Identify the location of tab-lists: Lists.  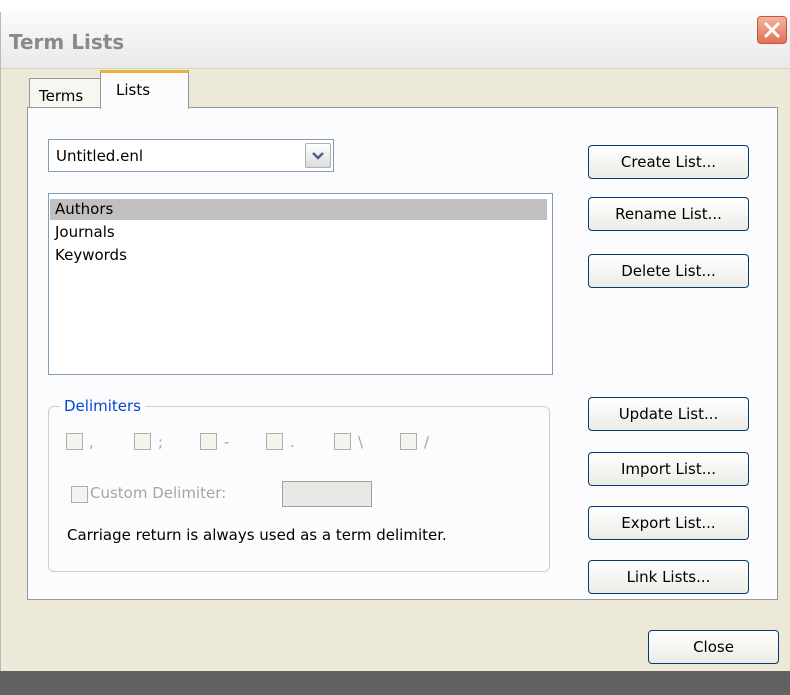
(144, 89).